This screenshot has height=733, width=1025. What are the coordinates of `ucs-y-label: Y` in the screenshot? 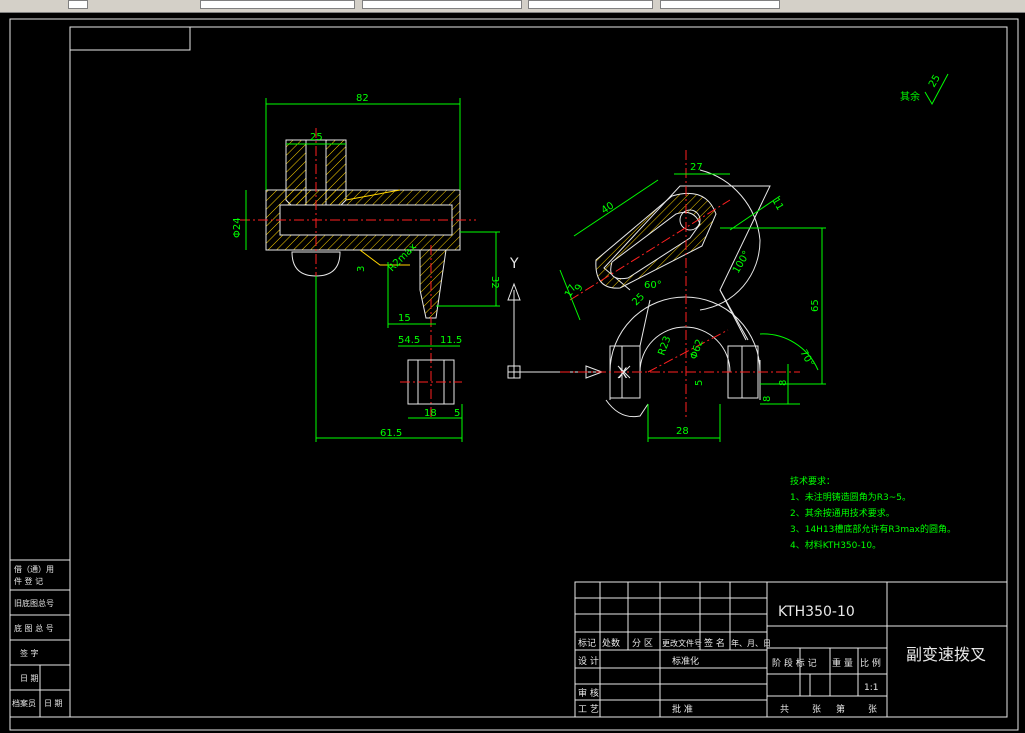 It's located at (514, 264).